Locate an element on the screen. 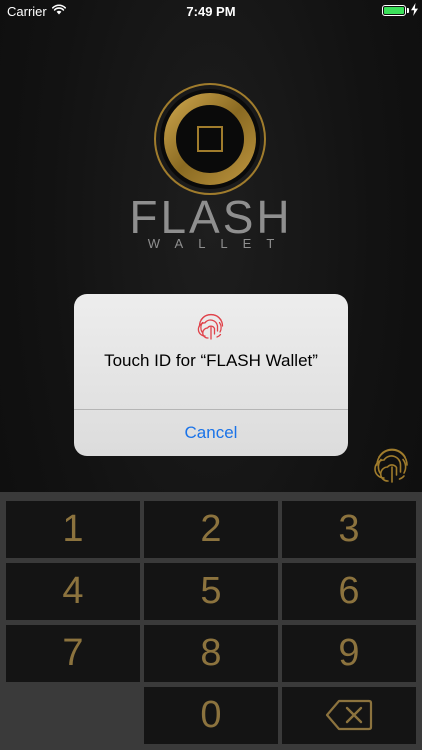  key-2: 2 is located at coordinates (211, 529).